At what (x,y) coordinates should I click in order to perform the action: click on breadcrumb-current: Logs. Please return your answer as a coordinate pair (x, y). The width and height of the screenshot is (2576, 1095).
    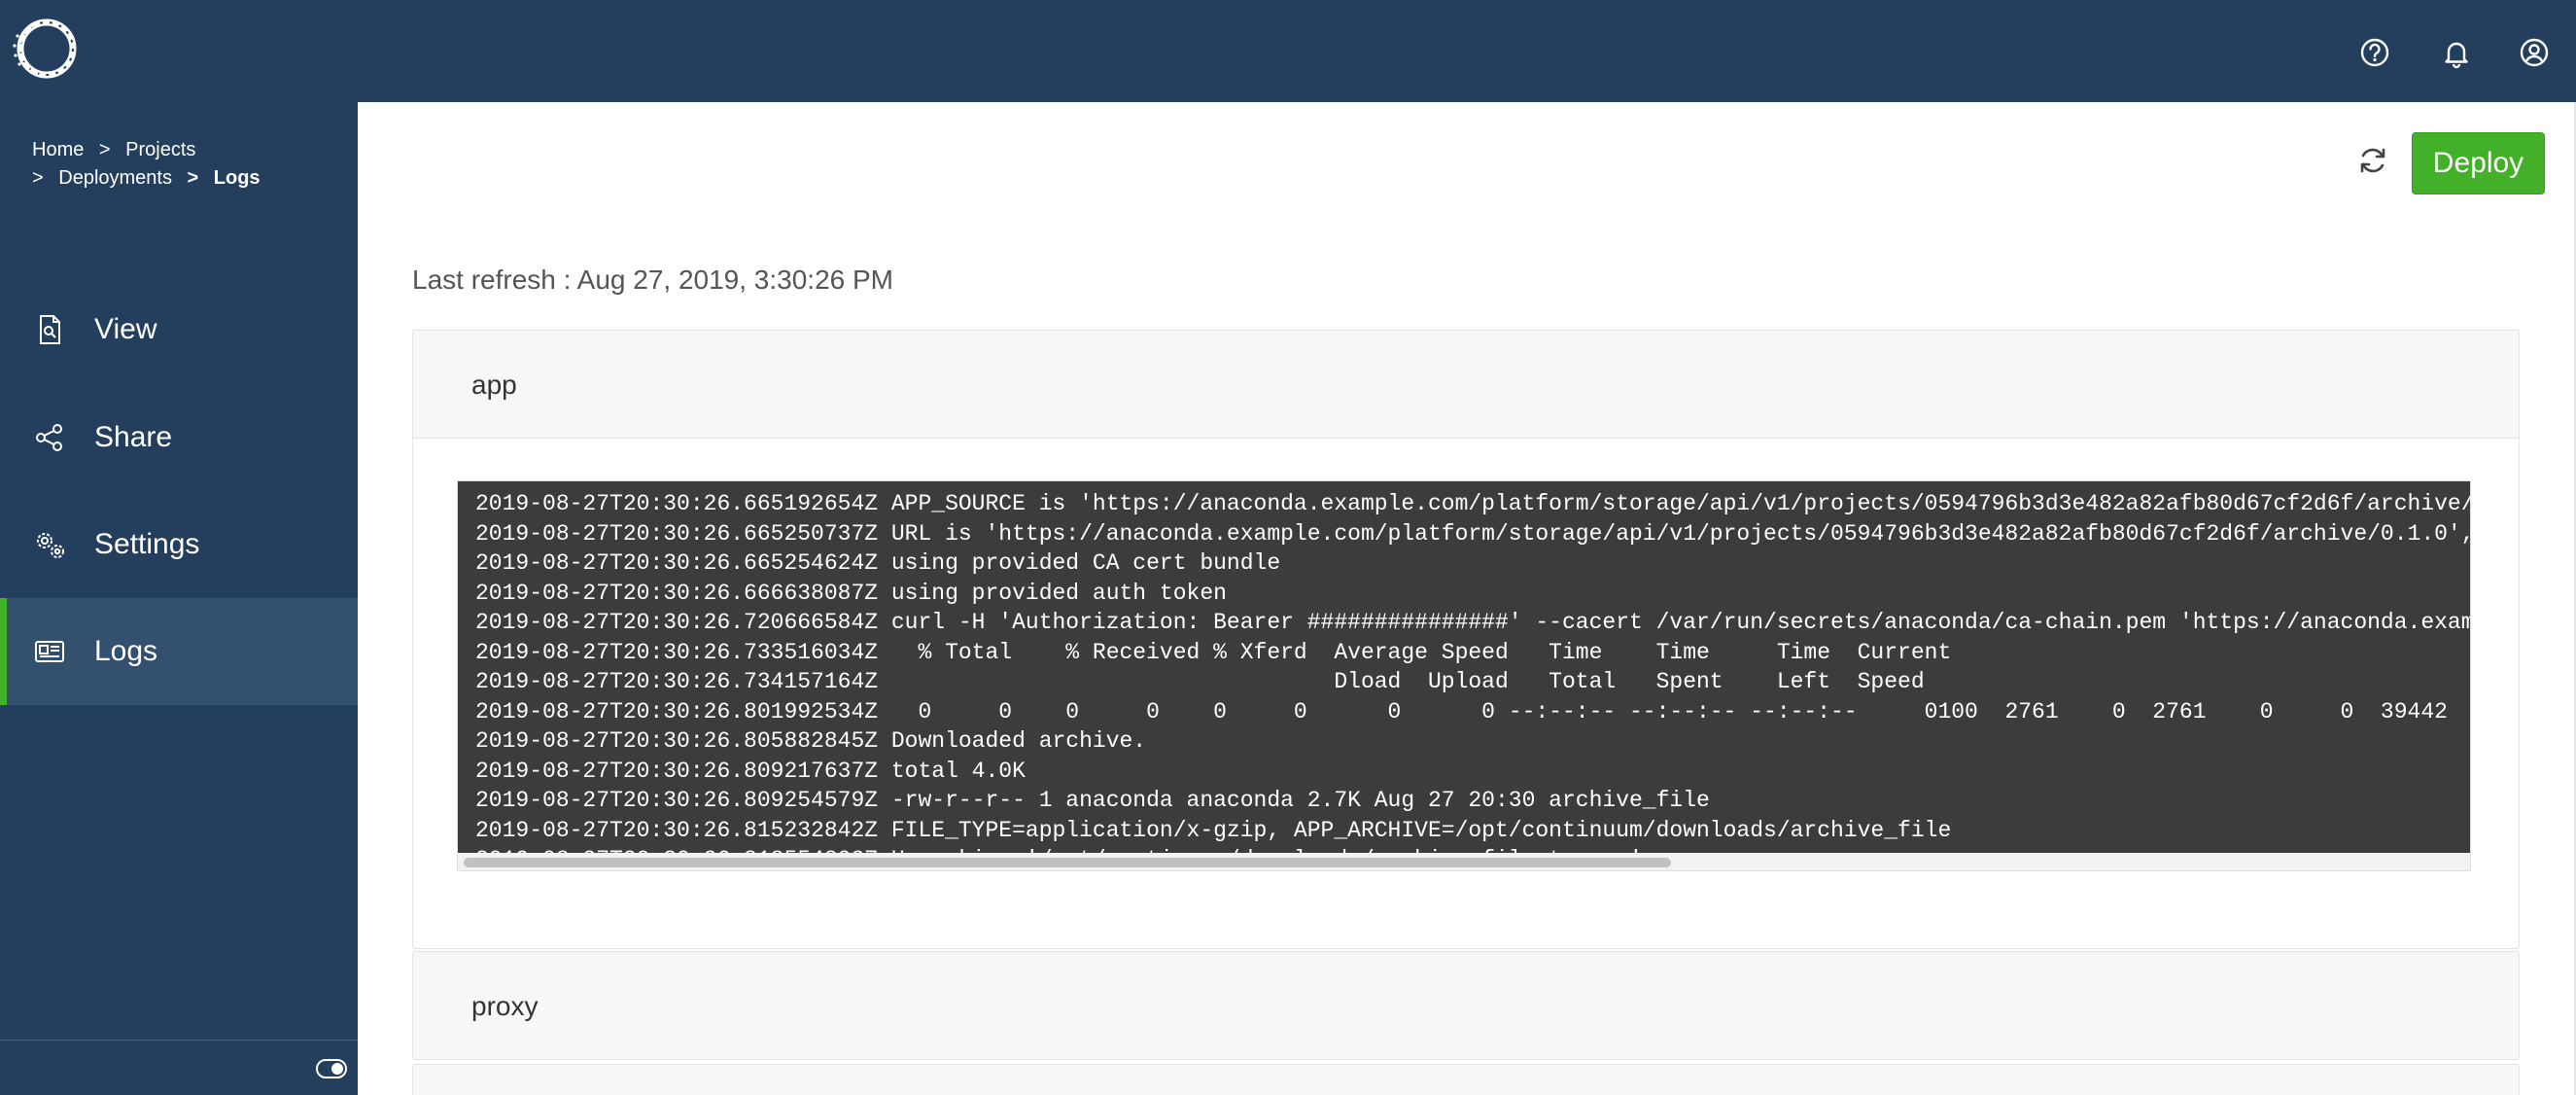
    Looking at the image, I should click on (237, 178).